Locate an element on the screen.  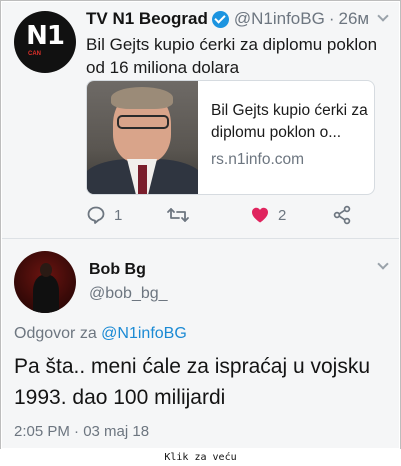
like-button: 2 is located at coordinates (268, 215).